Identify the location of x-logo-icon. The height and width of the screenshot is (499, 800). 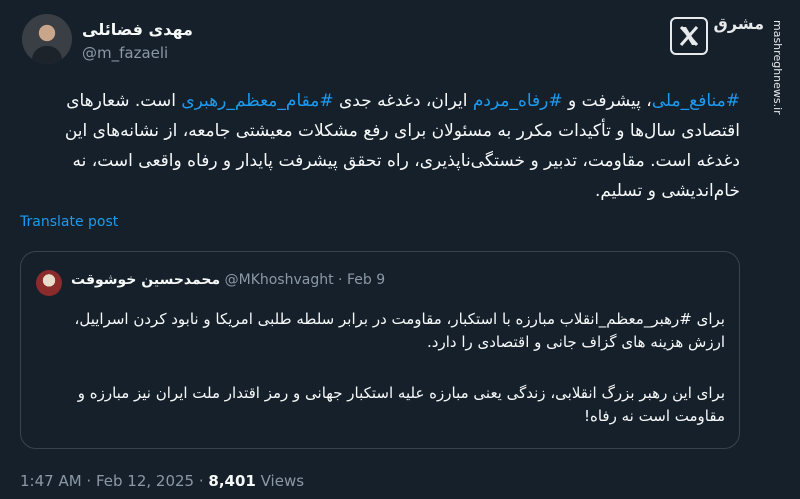
(689, 36).